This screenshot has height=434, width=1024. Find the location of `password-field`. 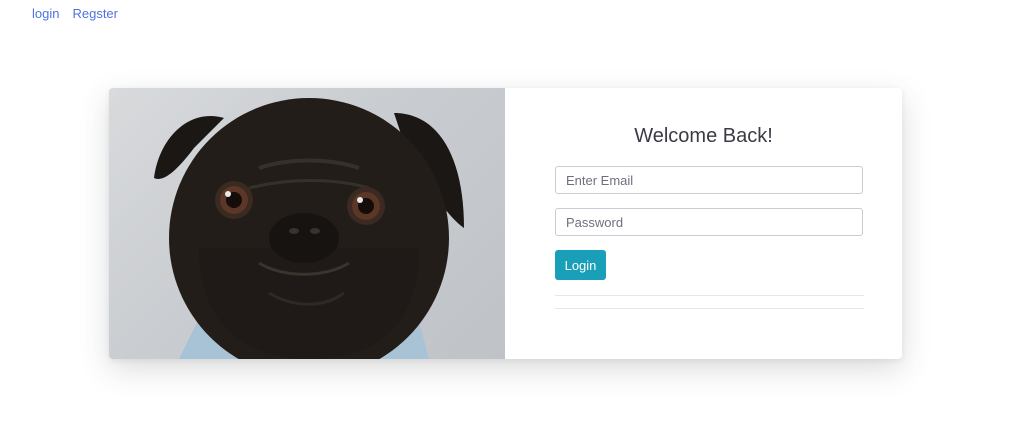

password-field is located at coordinates (709, 222).